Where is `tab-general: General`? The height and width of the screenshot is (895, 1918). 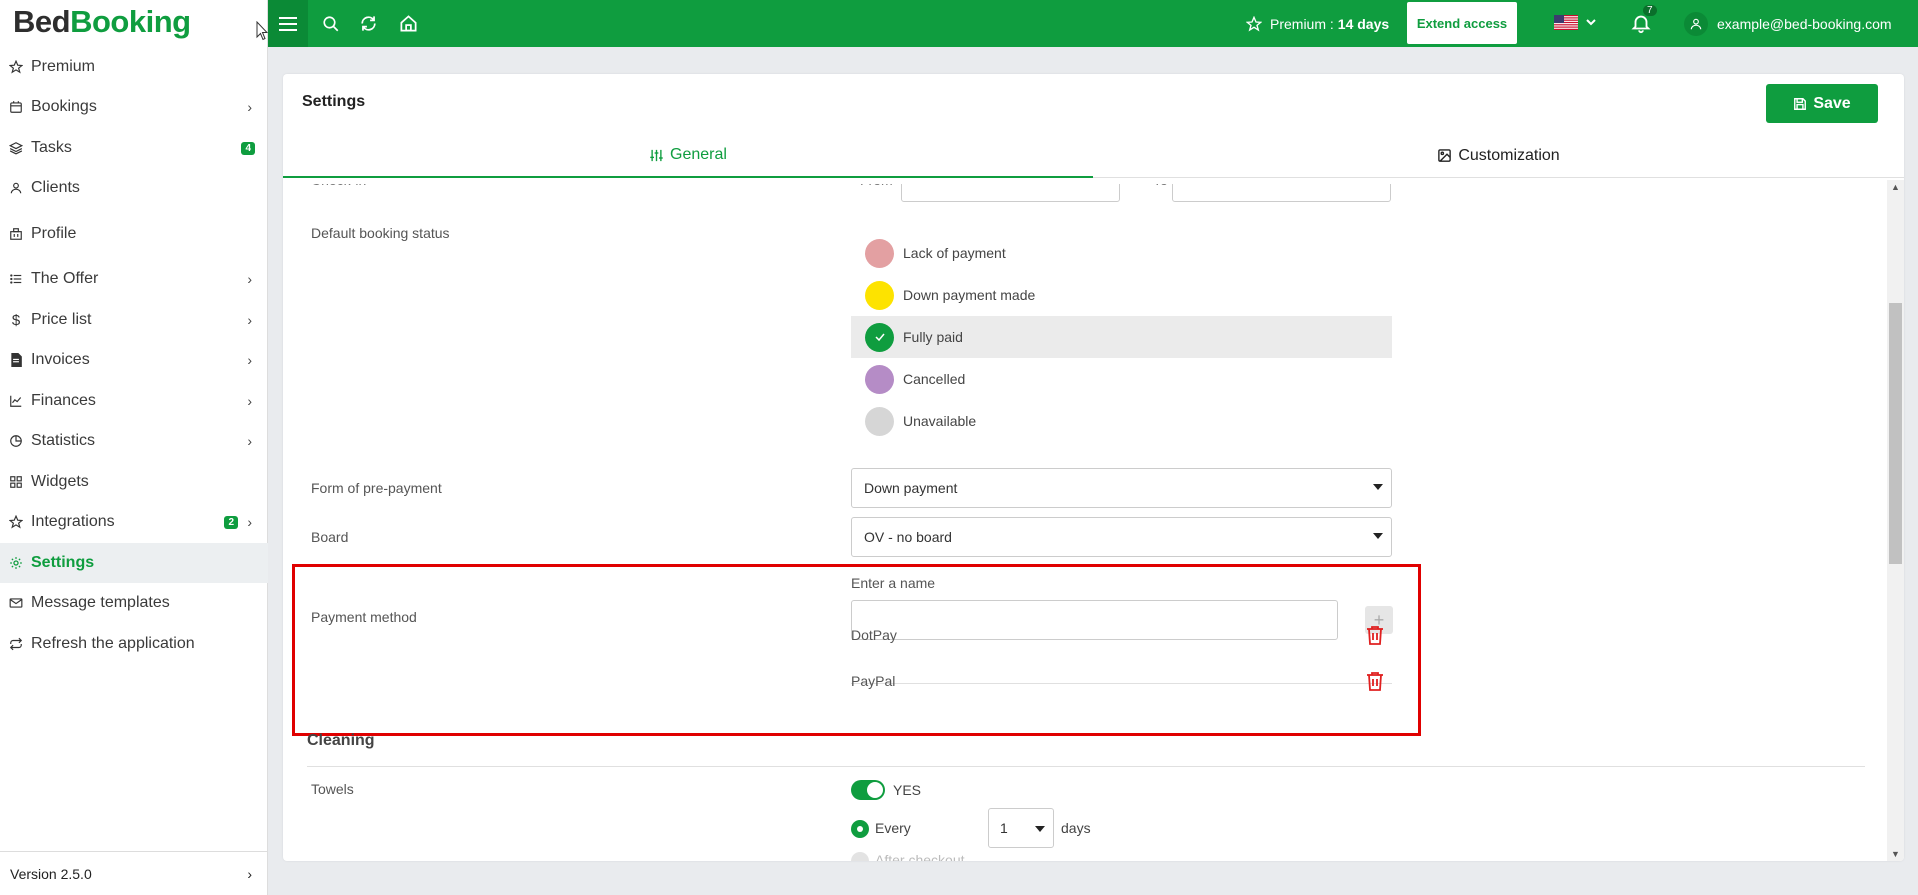 tab-general: General is located at coordinates (688, 156).